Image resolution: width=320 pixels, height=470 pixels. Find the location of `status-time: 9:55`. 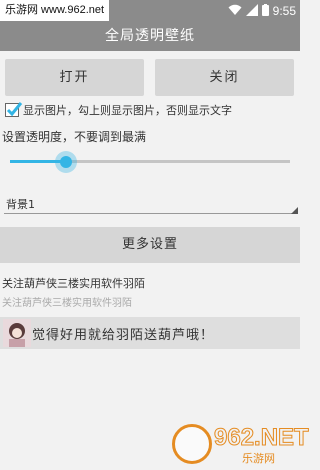

status-time: 9:55 is located at coordinates (284, 10).